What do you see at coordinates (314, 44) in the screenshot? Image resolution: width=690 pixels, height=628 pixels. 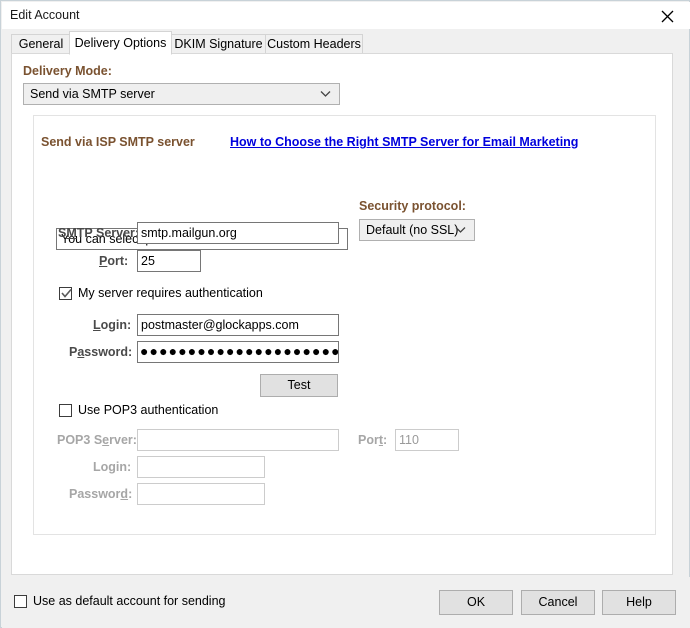 I see `tab-custom-headers: Custom Headers` at bounding box center [314, 44].